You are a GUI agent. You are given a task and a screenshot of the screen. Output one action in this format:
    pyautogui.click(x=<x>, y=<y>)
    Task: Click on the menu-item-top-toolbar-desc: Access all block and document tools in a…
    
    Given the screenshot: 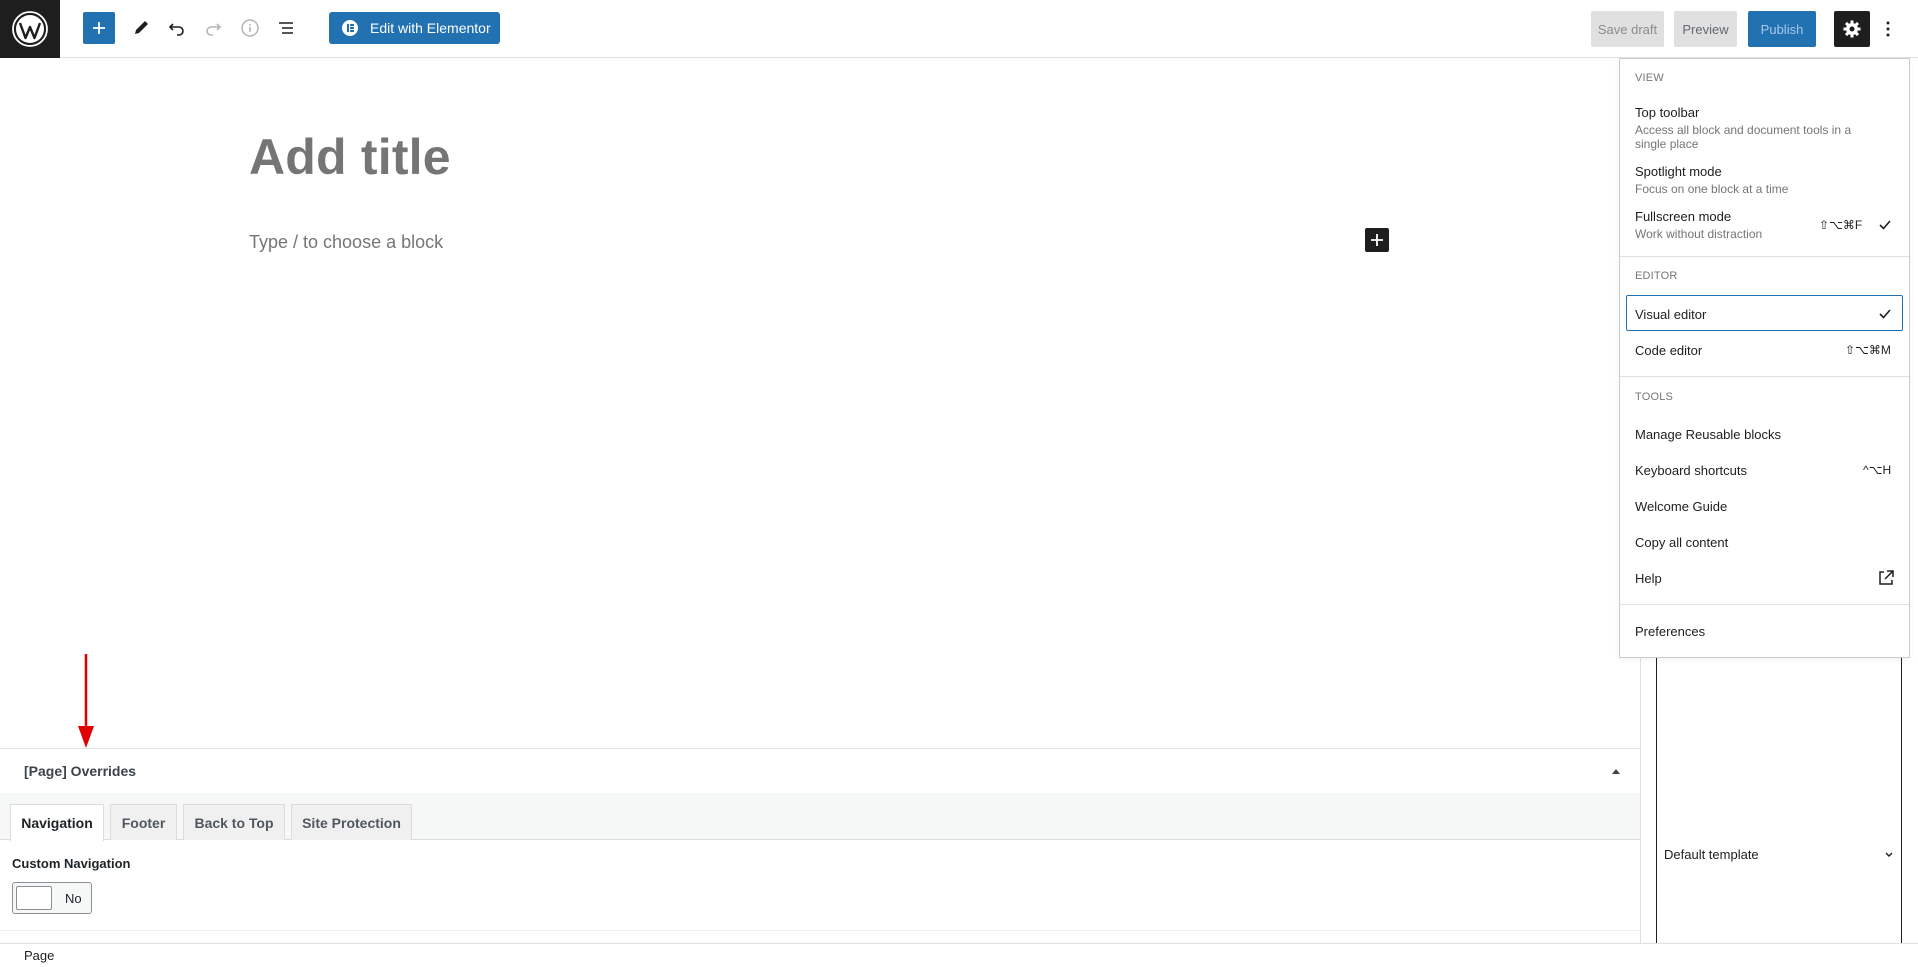 What is the action you would take?
    pyautogui.click(x=1743, y=137)
    